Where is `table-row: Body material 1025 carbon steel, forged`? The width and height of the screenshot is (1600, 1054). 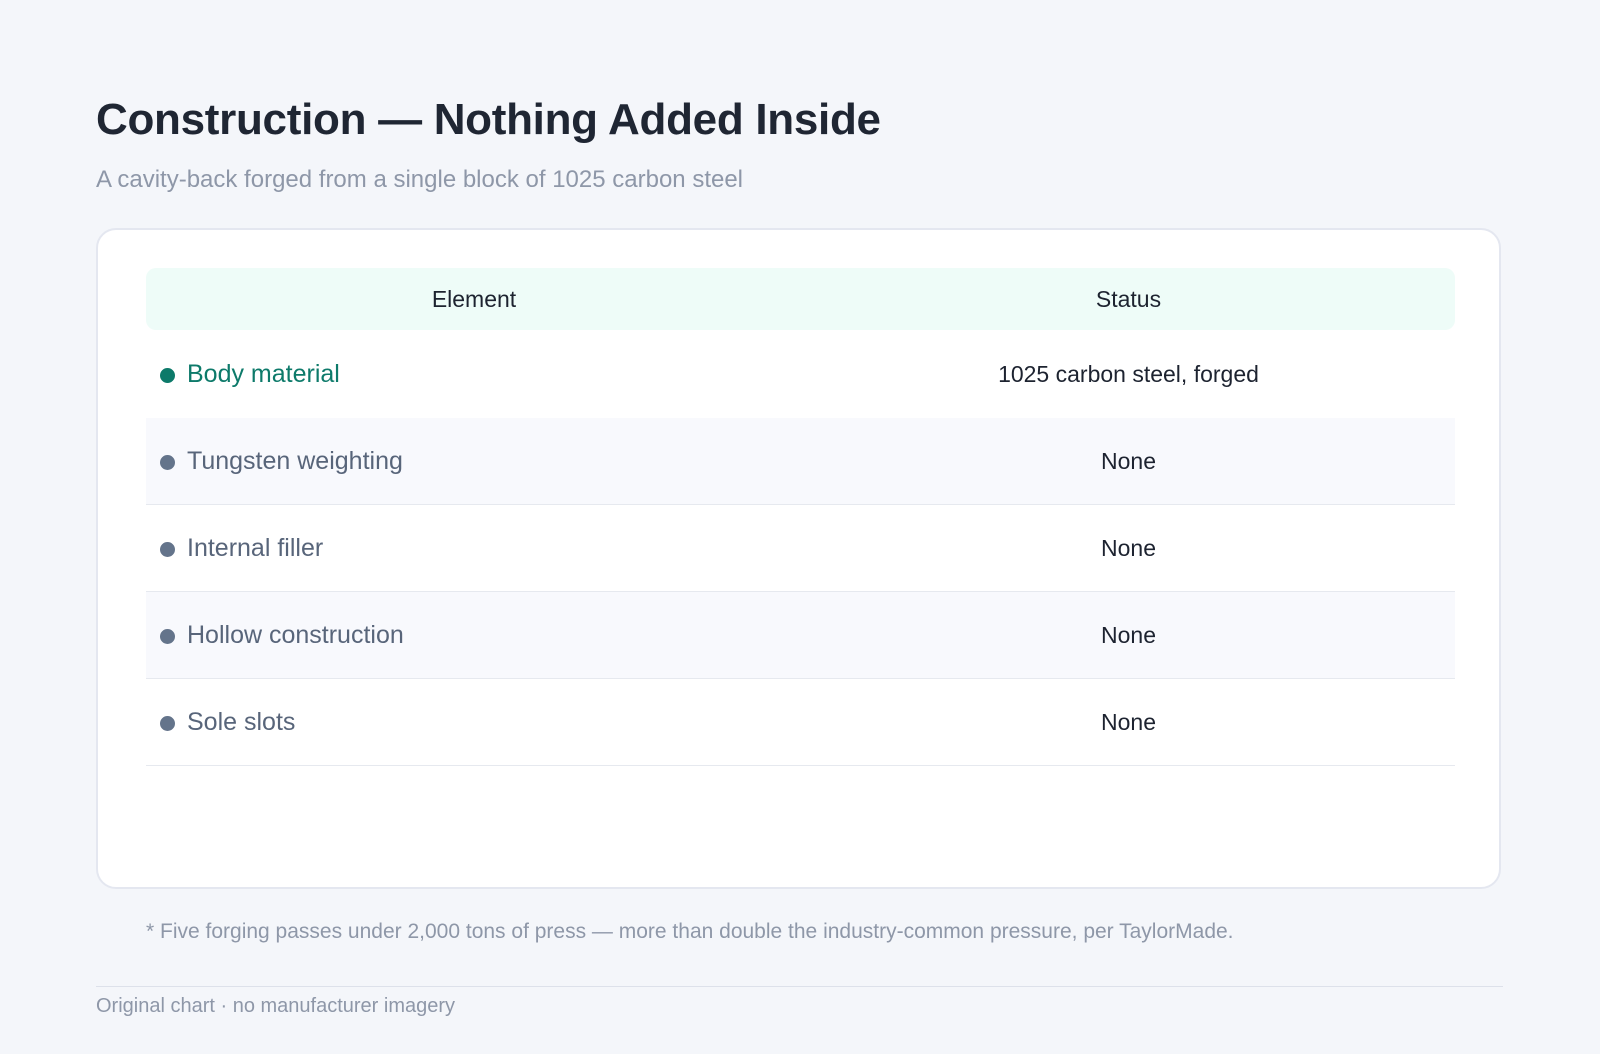 table-row: Body material 1025 carbon steel, forged is located at coordinates (800, 374).